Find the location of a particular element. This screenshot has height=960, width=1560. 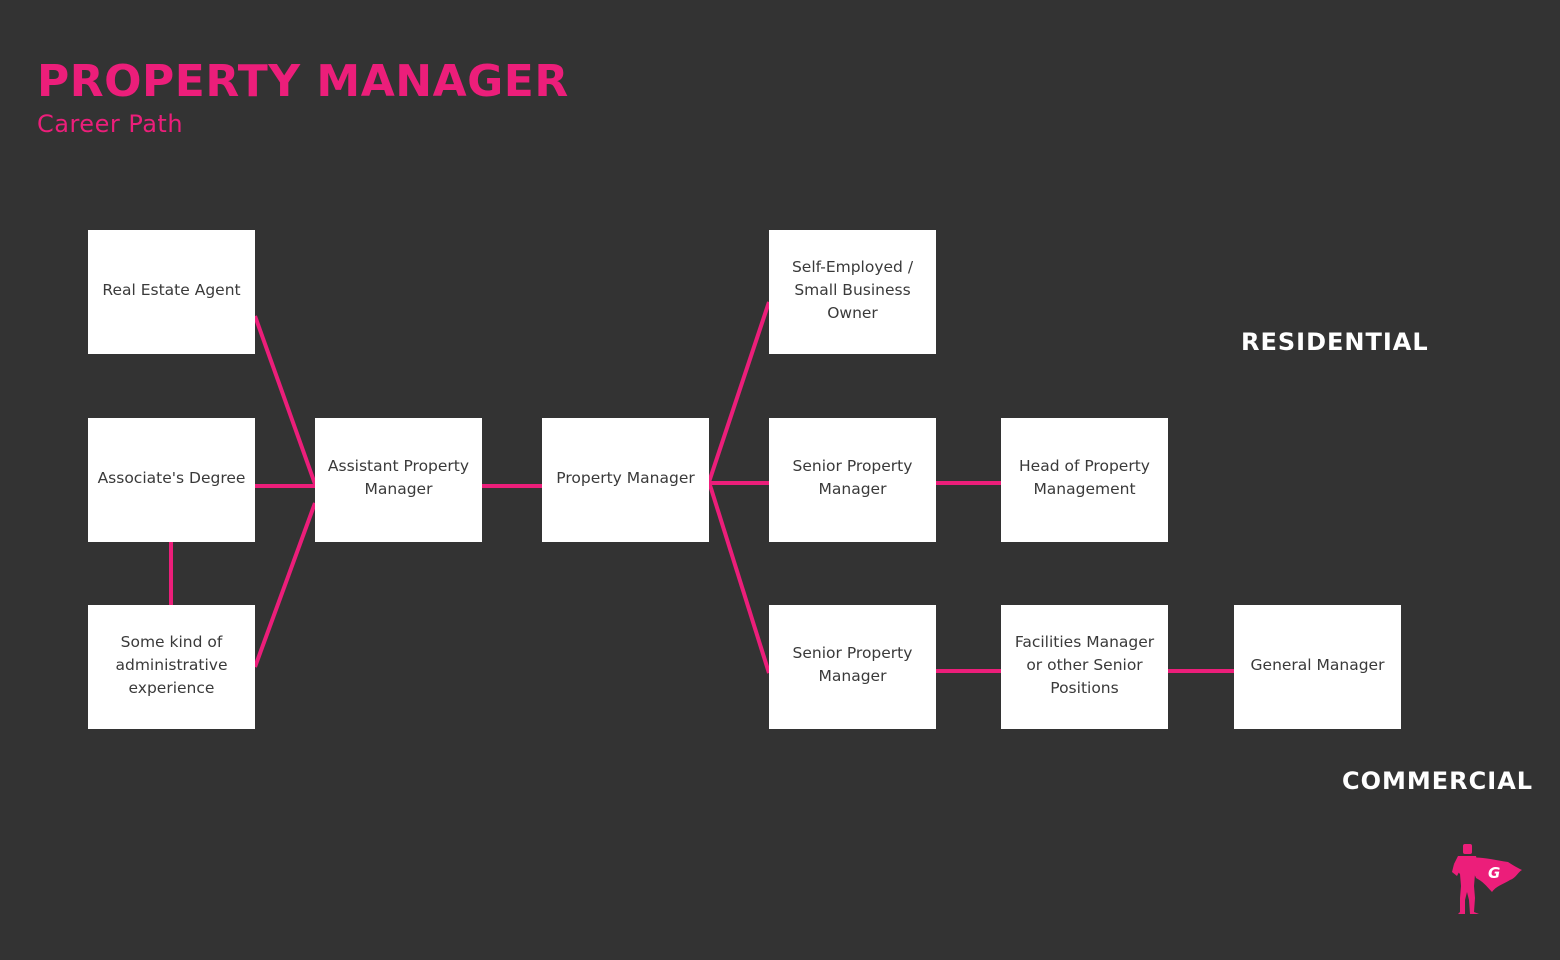

node-label: Property Manager is located at coordinates (625, 477).